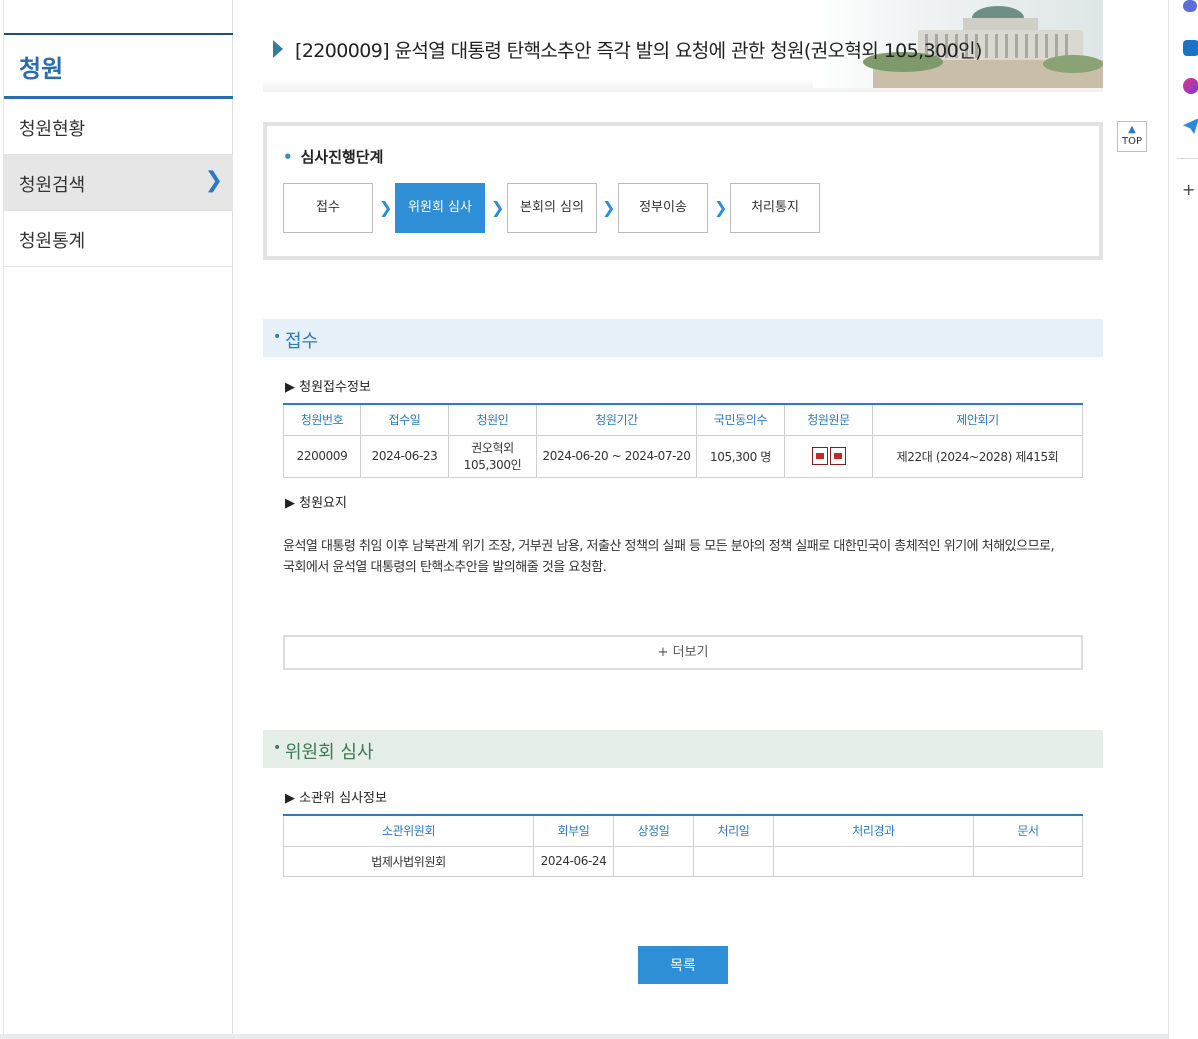 This screenshot has width=1198, height=1039. Describe the element at coordinates (584, 1036) in the screenshot. I see `bottom-scroll-strip` at that location.